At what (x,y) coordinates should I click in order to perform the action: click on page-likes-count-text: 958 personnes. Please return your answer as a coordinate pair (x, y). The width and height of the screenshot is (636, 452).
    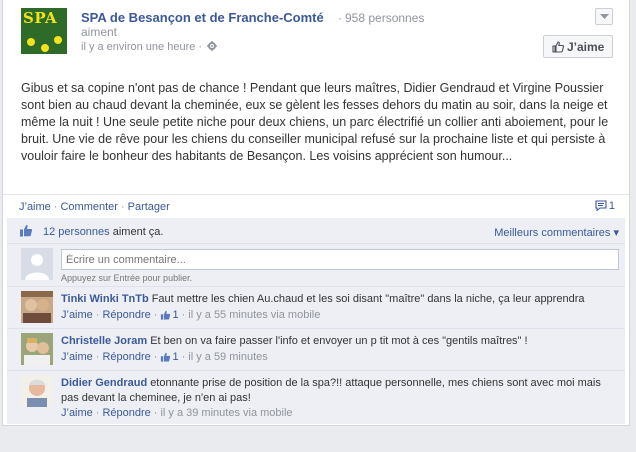
    Looking at the image, I should click on (385, 18).